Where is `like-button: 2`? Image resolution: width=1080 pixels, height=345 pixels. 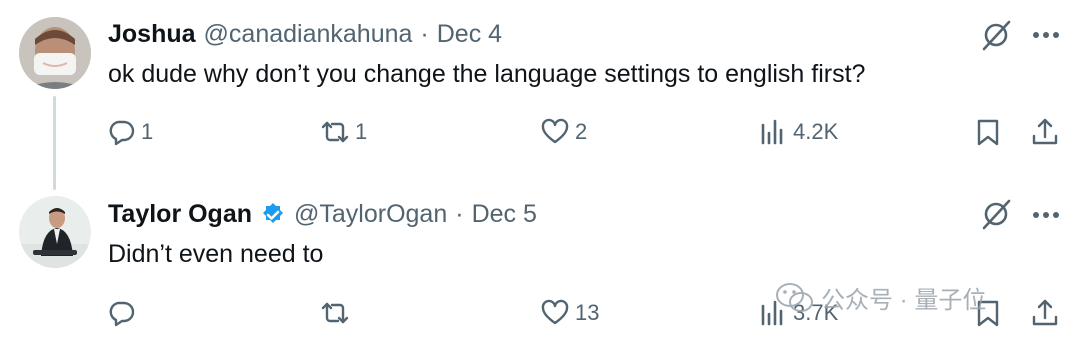
like-button: 2 is located at coordinates (563, 132).